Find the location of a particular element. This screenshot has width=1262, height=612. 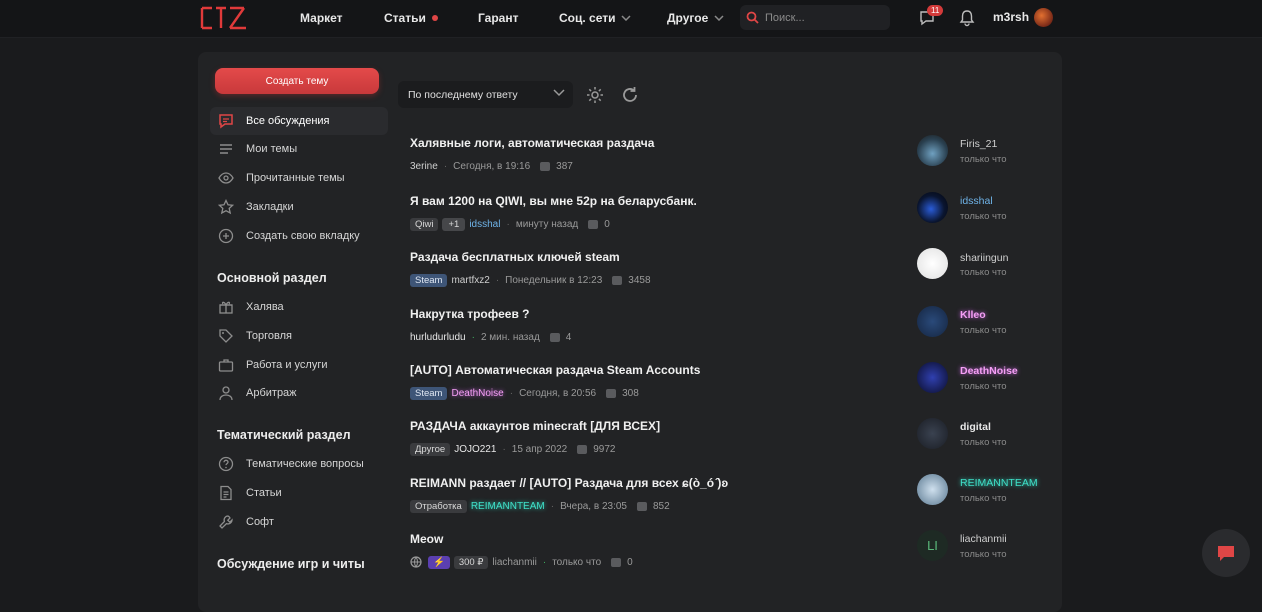

reply-count: 387 is located at coordinates (564, 166).